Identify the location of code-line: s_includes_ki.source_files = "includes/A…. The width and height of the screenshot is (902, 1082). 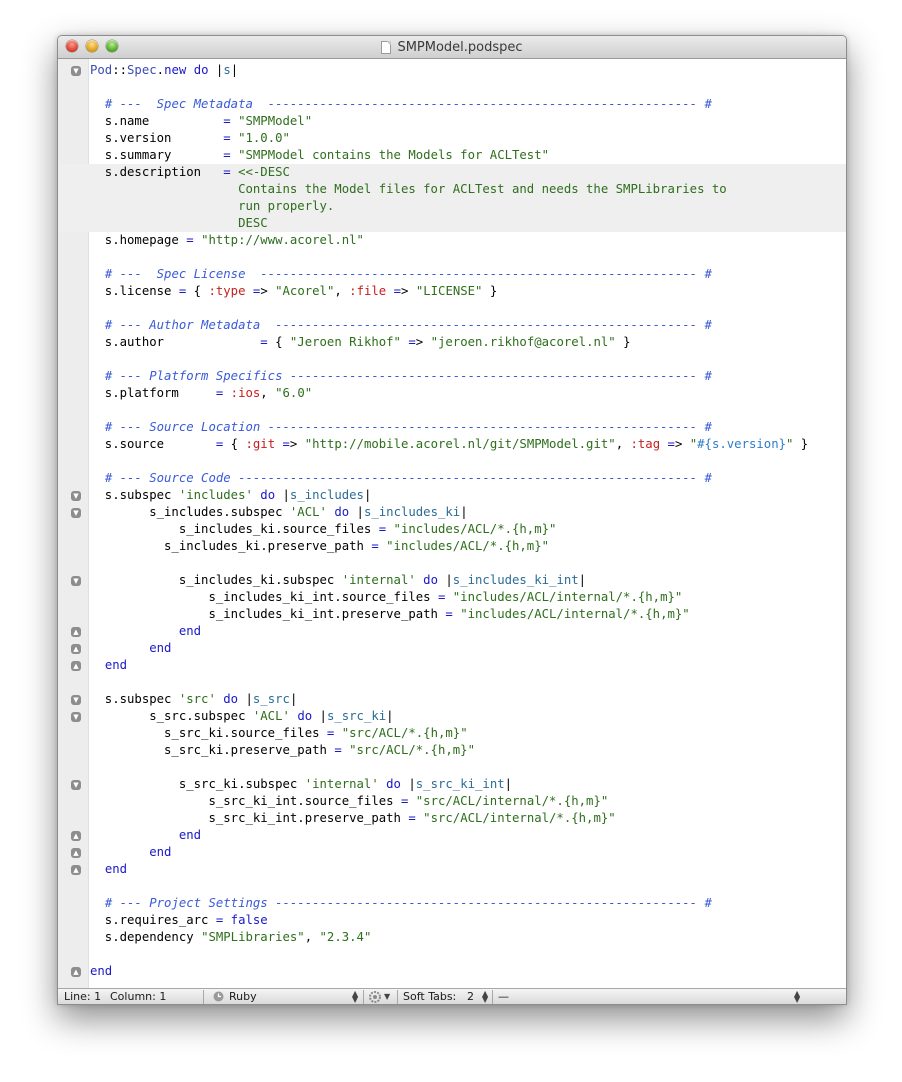
(452, 529).